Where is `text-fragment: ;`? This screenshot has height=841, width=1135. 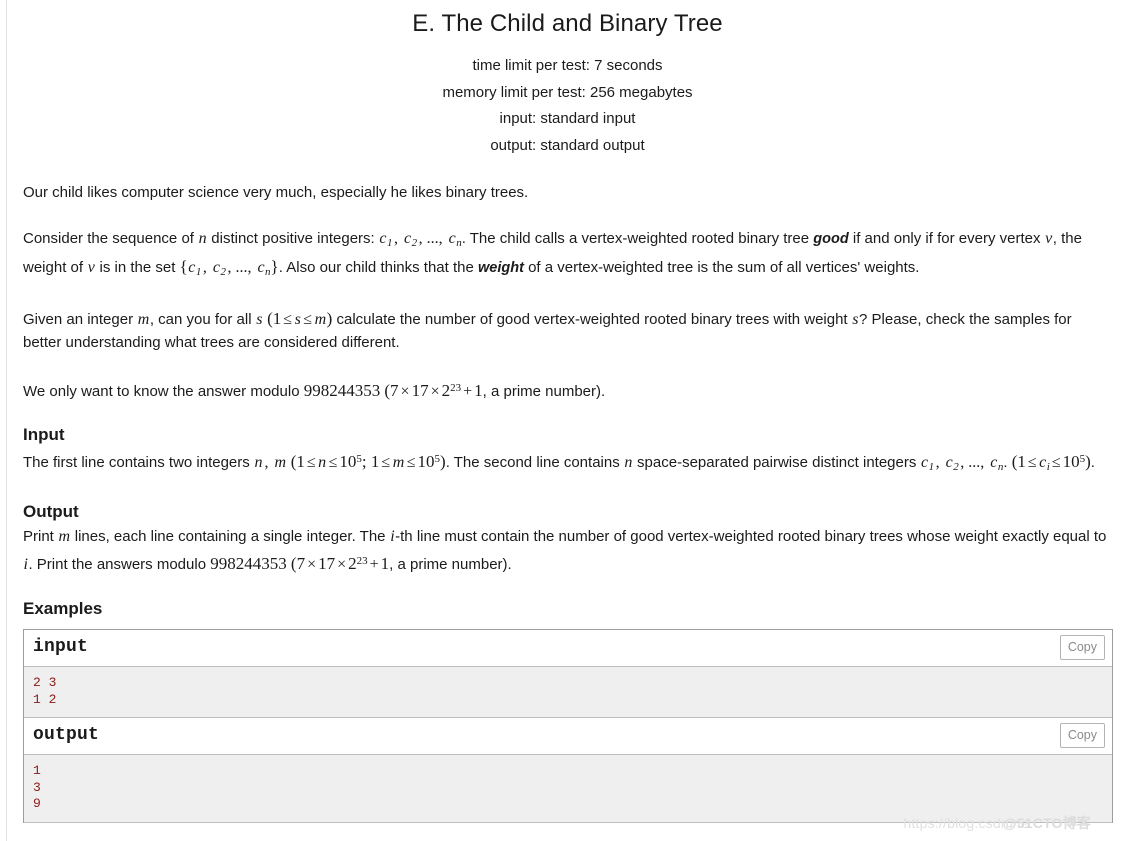 text-fragment: ; is located at coordinates (366, 461).